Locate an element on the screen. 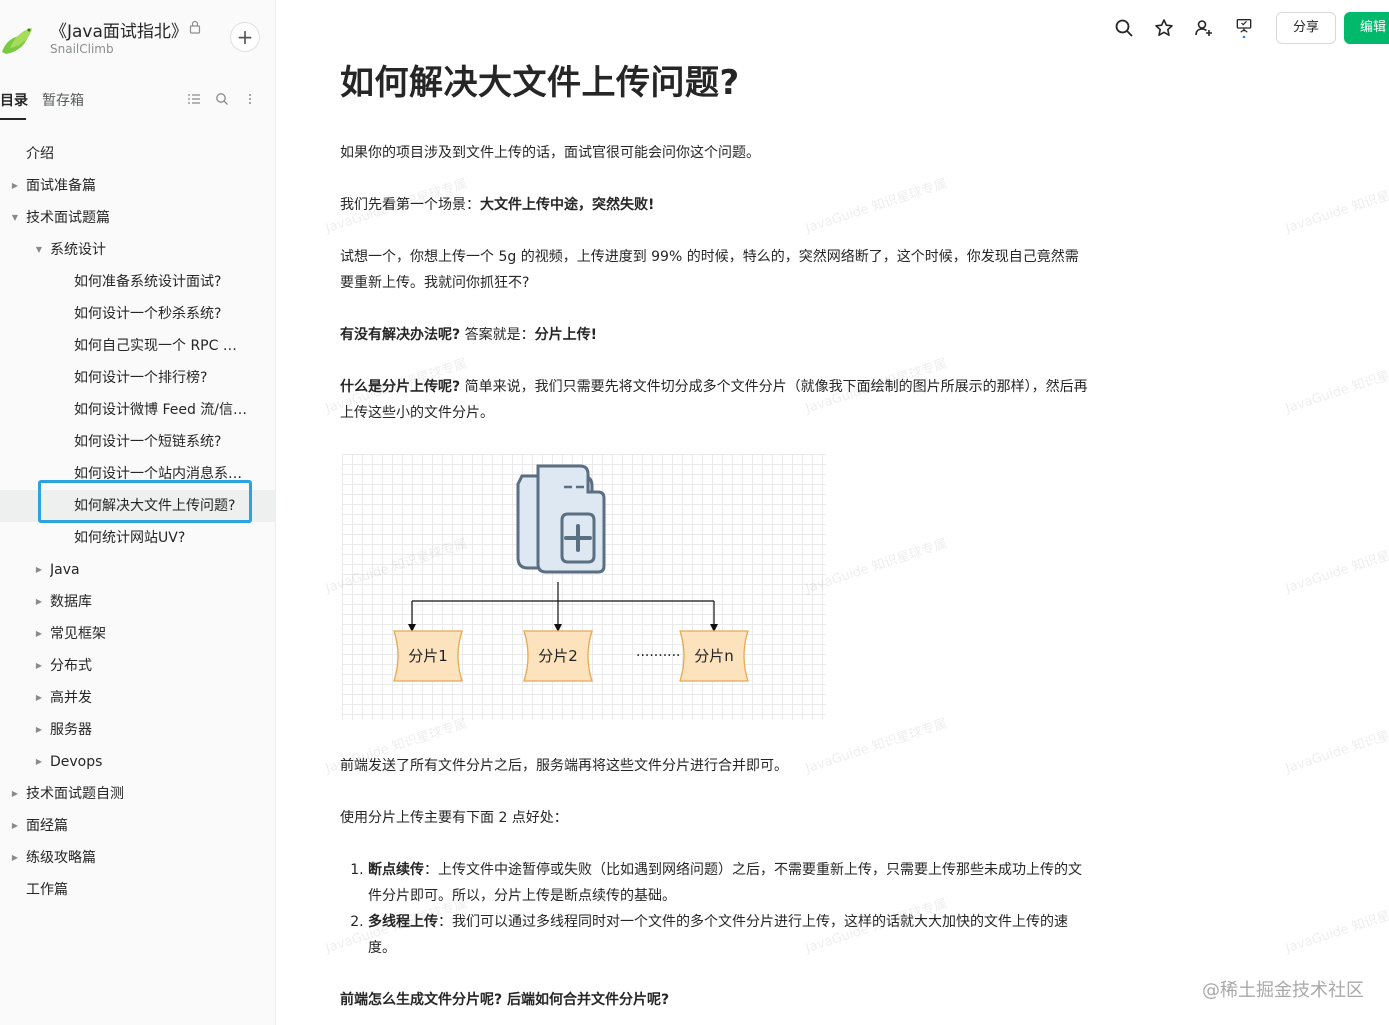 The width and height of the screenshot is (1389, 1025). toc-item: ▶ 分布式 is located at coordinates (138, 666).